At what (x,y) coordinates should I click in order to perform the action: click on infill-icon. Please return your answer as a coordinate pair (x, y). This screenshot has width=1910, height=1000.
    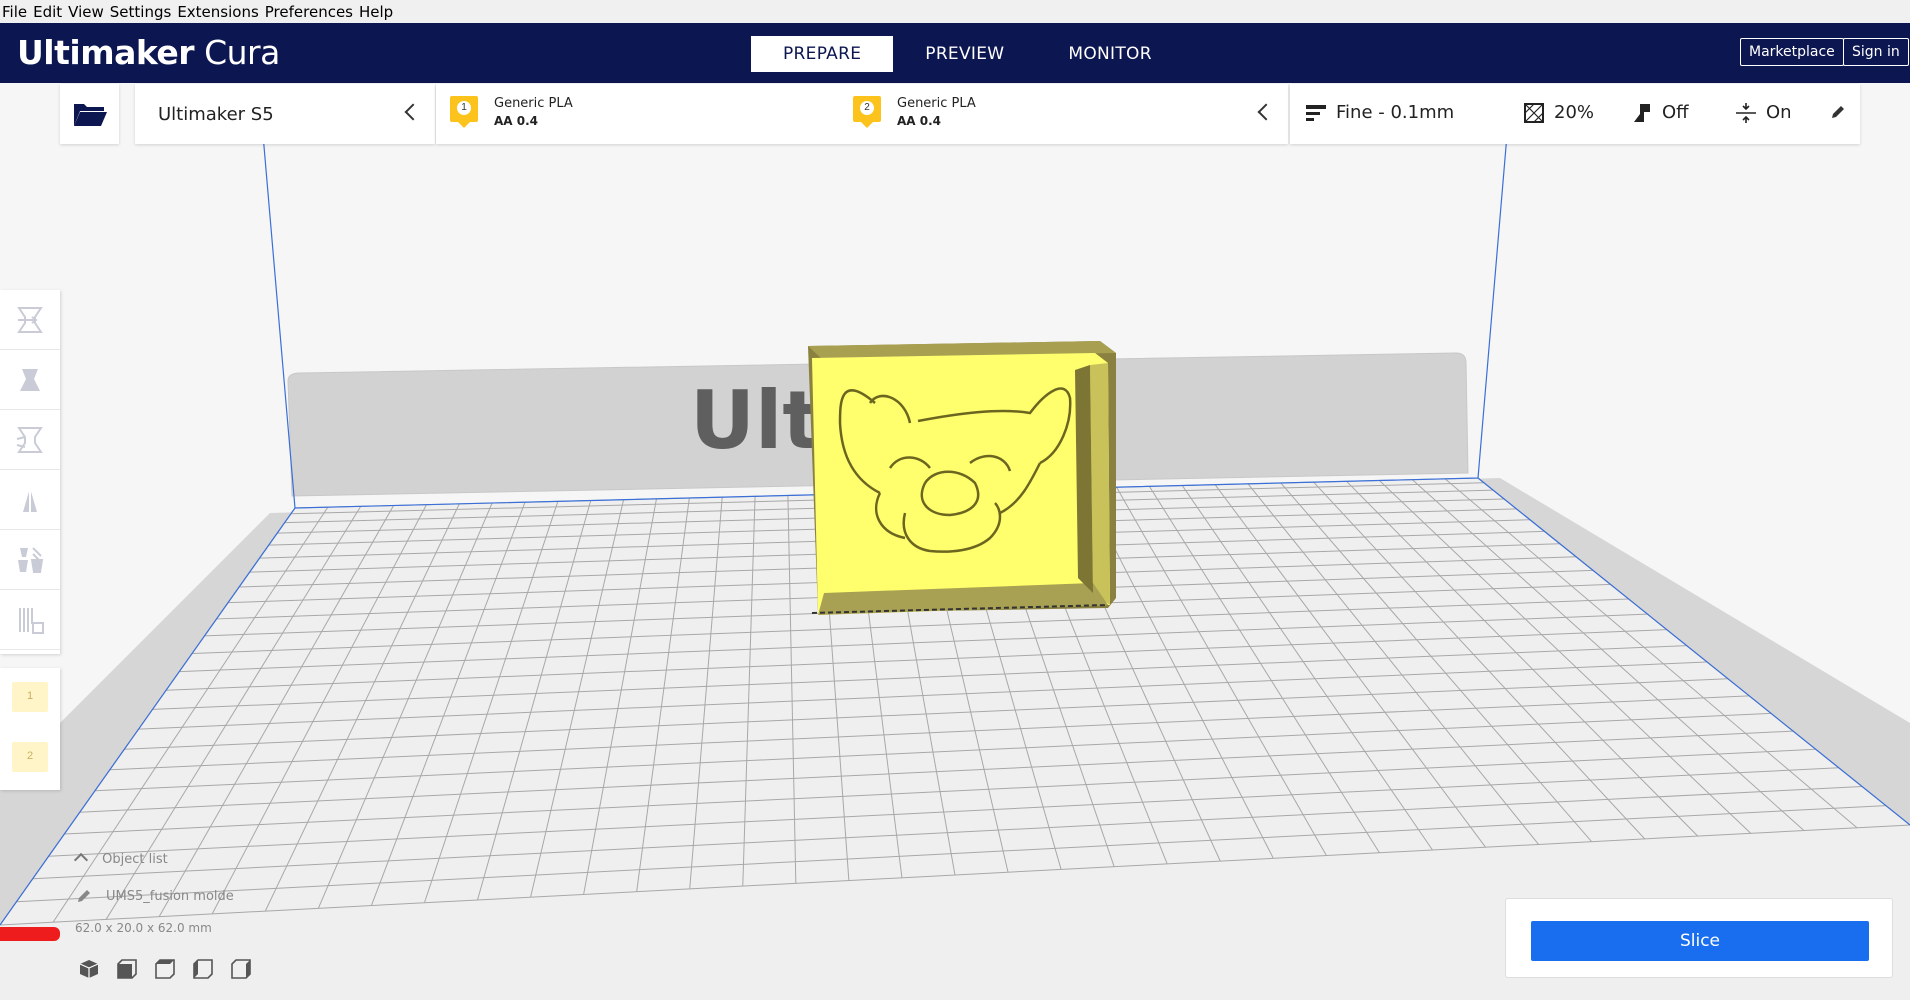
    Looking at the image, I should click on (1534, 112).